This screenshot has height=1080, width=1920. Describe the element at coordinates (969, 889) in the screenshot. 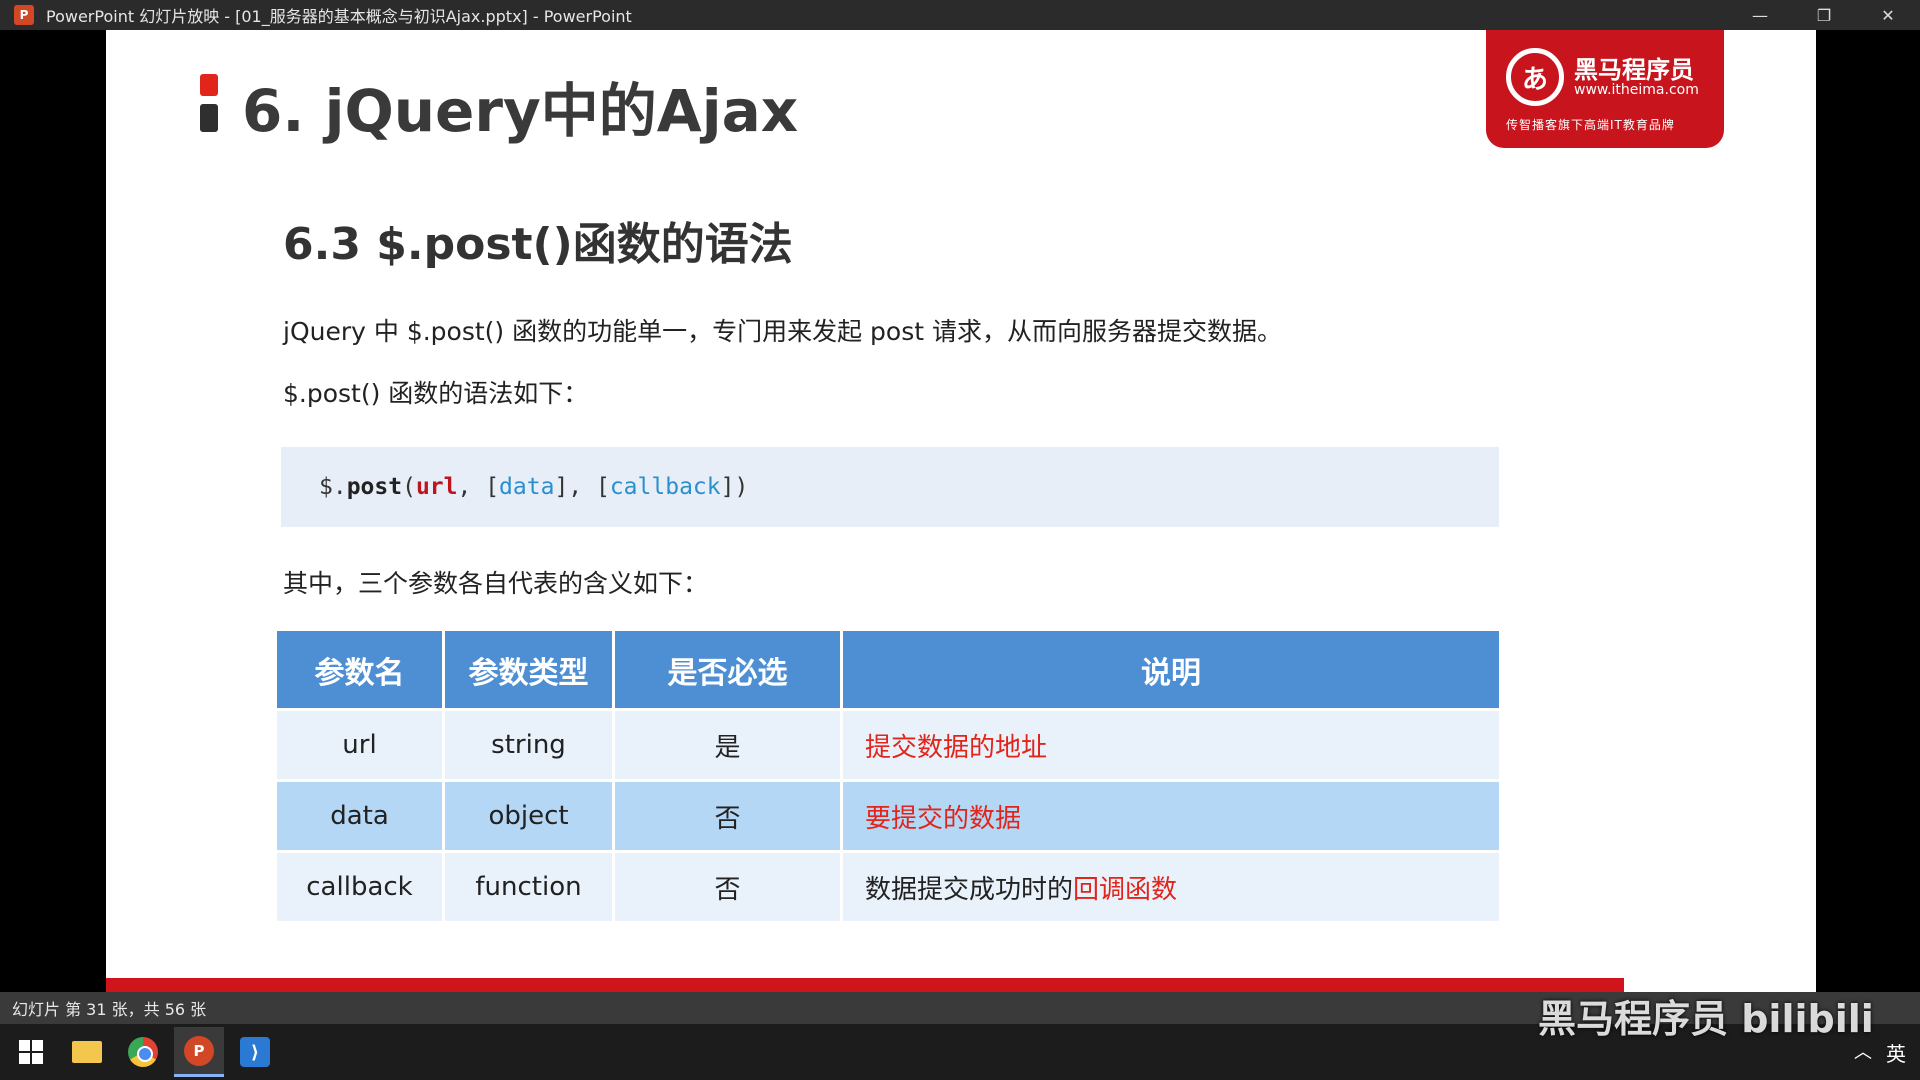

I see `desc-plain: 数据提交成功时的` at that location.